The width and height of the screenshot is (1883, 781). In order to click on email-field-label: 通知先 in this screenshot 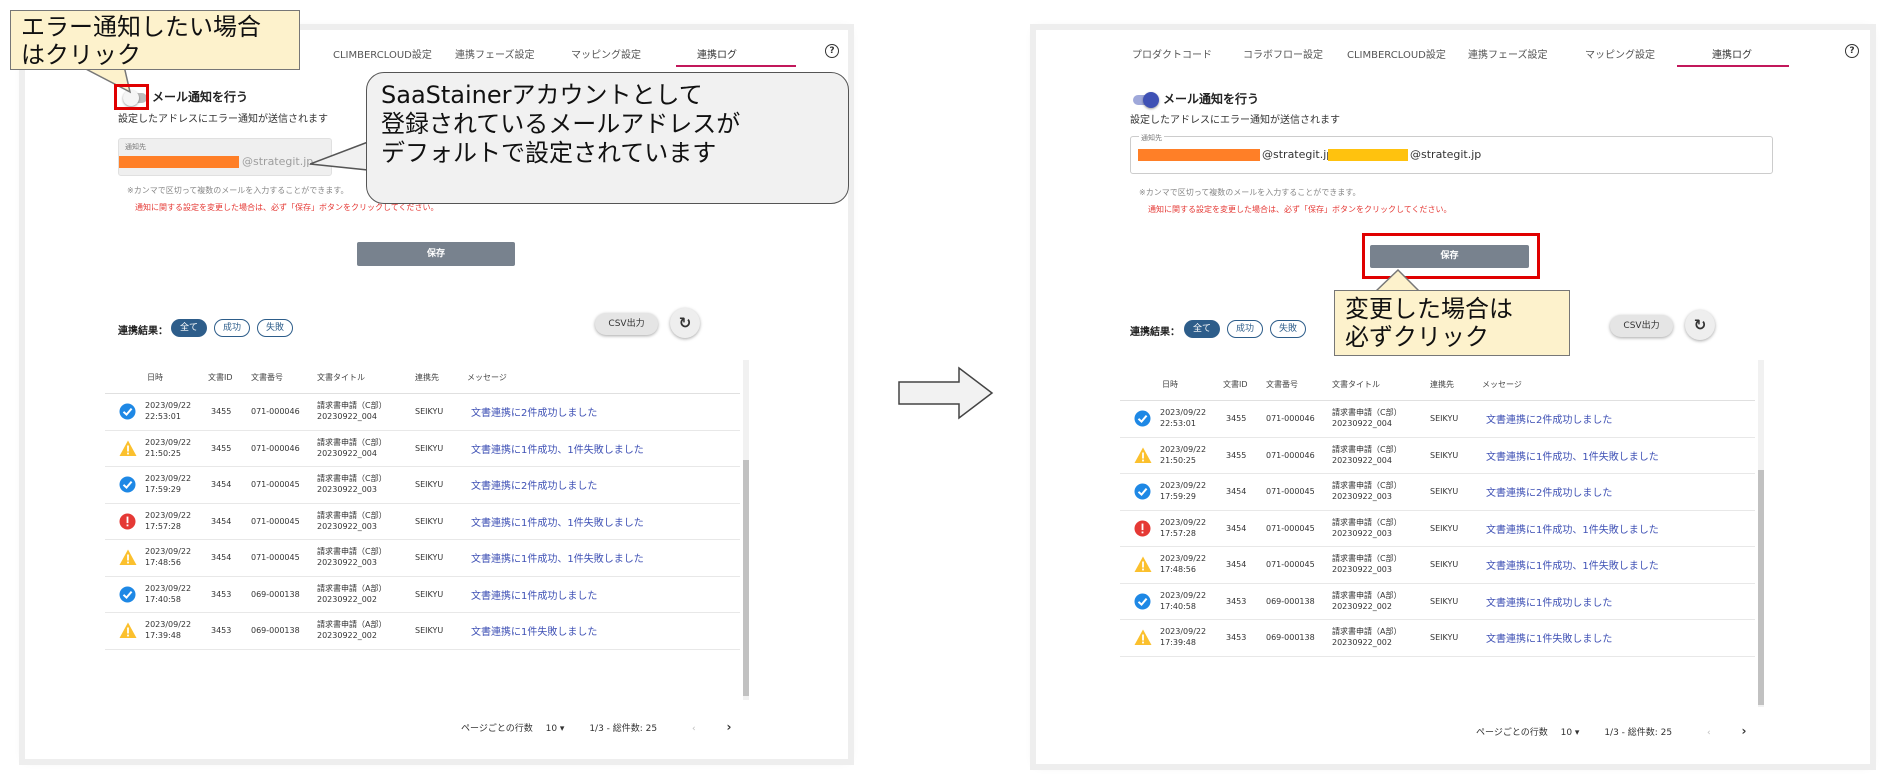, I will do `click(1151, 138)`.